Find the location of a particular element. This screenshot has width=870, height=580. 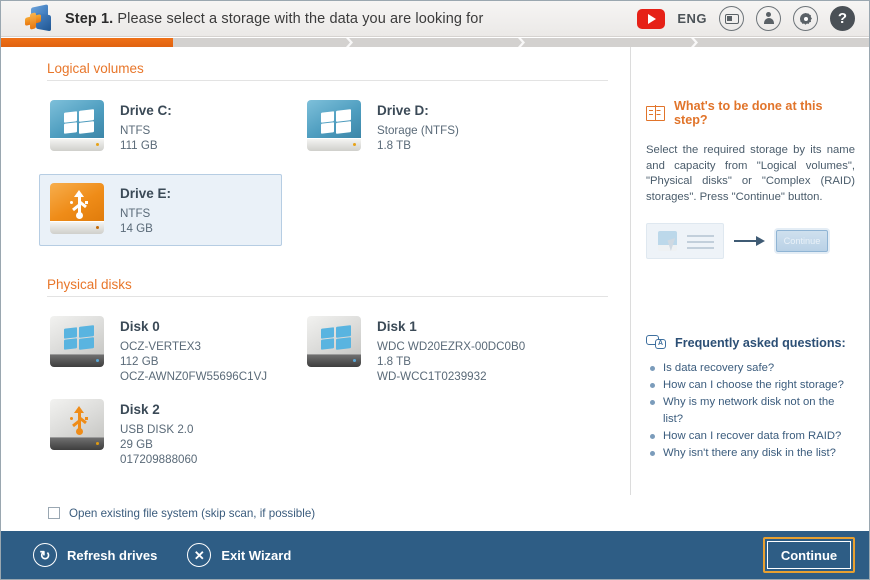

refresh-drives-button: ↻ Refresh drives is located at coordinates (95, 555).